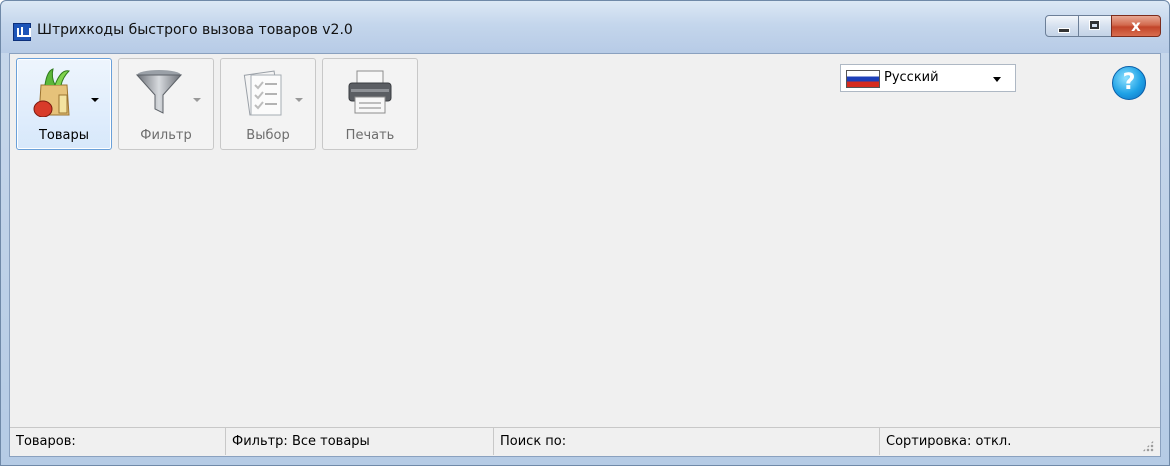 The height and width of the screenshot is (466, 1170). What do you see at coordinates (118, 441) in the screenshot?
I see `status-items-count: Товаров:` at bounding box center [118, 441].